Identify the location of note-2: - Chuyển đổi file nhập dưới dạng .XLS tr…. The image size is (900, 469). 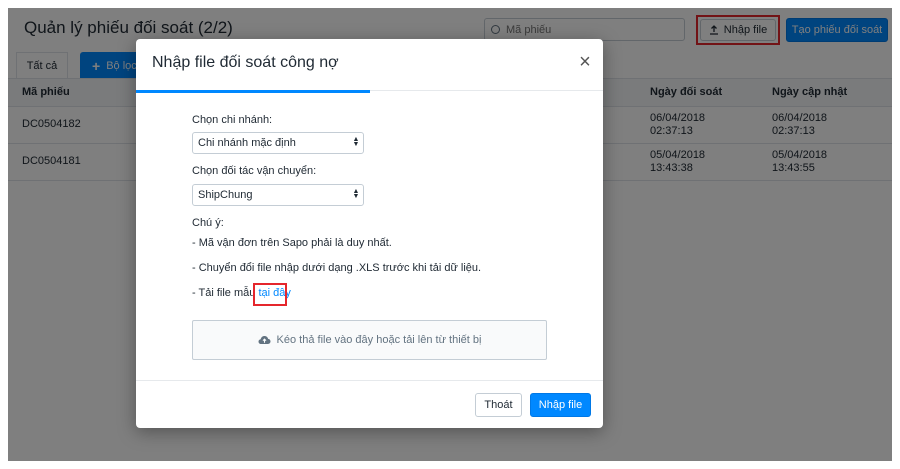
(337, 268).